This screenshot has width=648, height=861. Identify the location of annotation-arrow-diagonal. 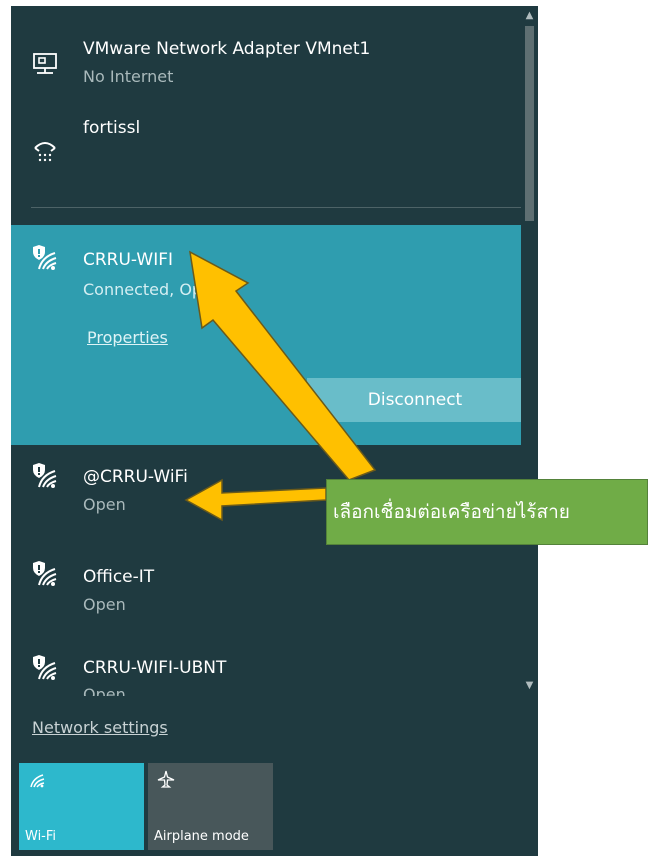
(283, 365).